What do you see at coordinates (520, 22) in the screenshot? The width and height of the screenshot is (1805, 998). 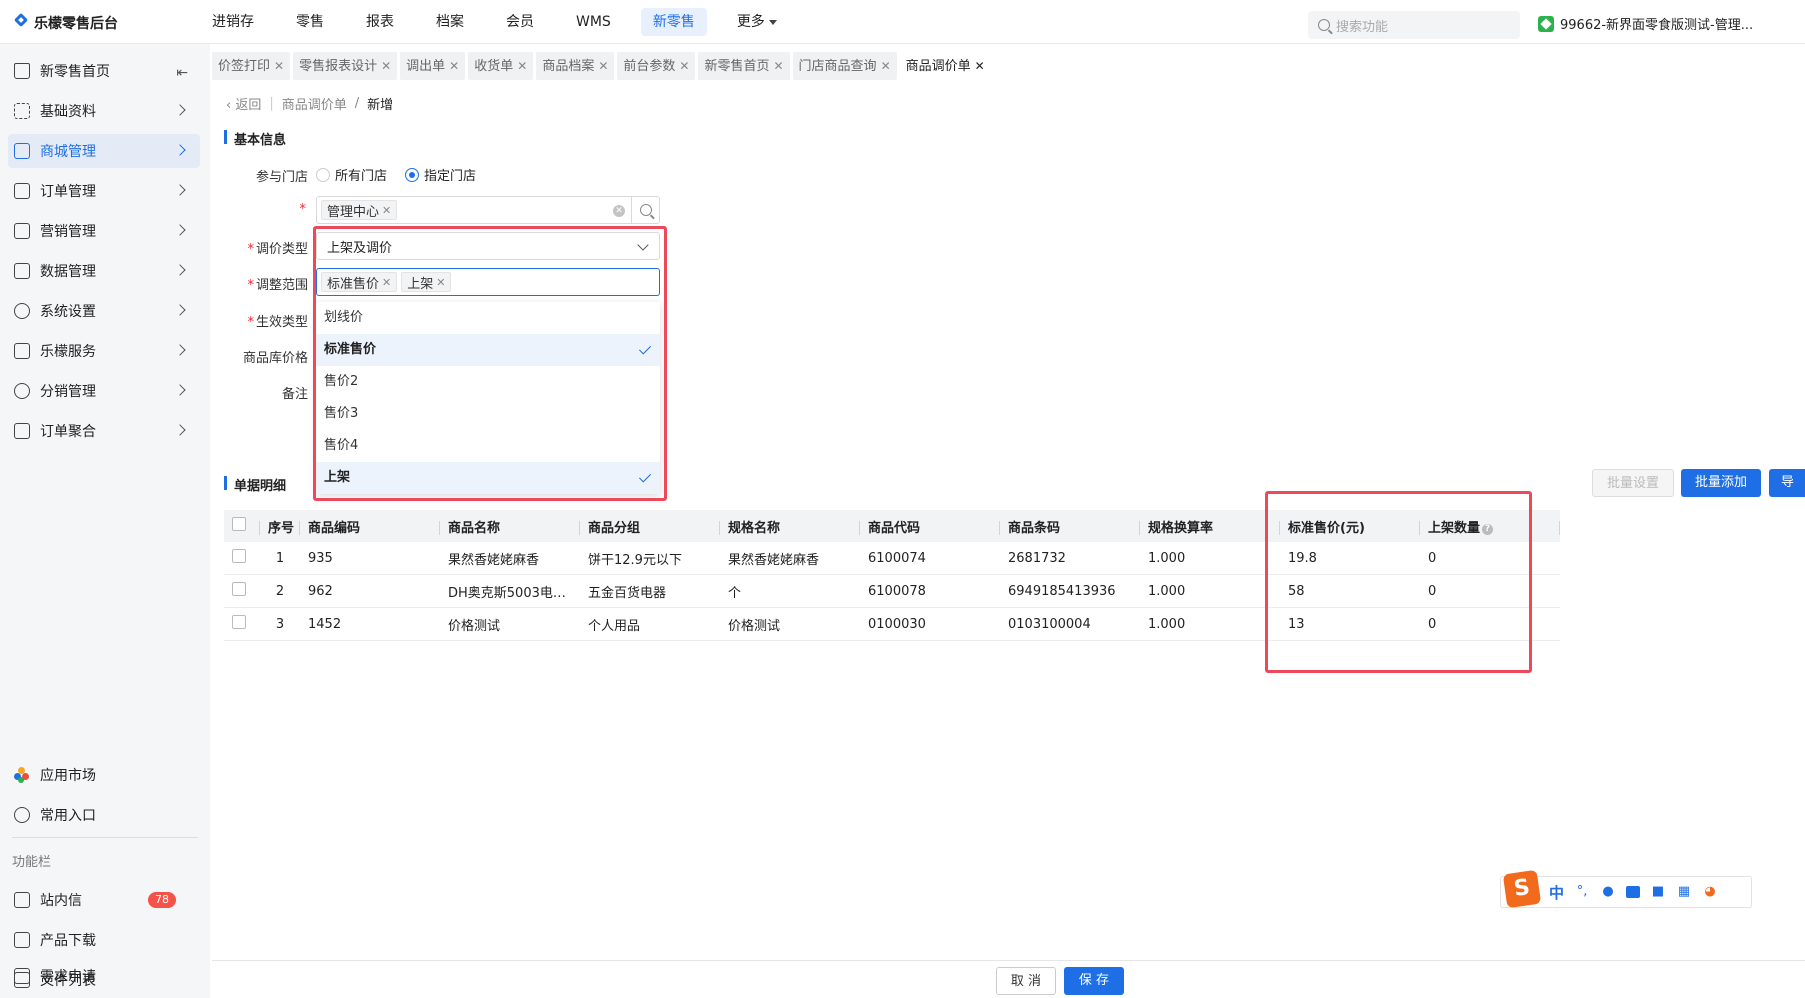 I see `nav-item-members: 会员` at bounding box center [520, 22].